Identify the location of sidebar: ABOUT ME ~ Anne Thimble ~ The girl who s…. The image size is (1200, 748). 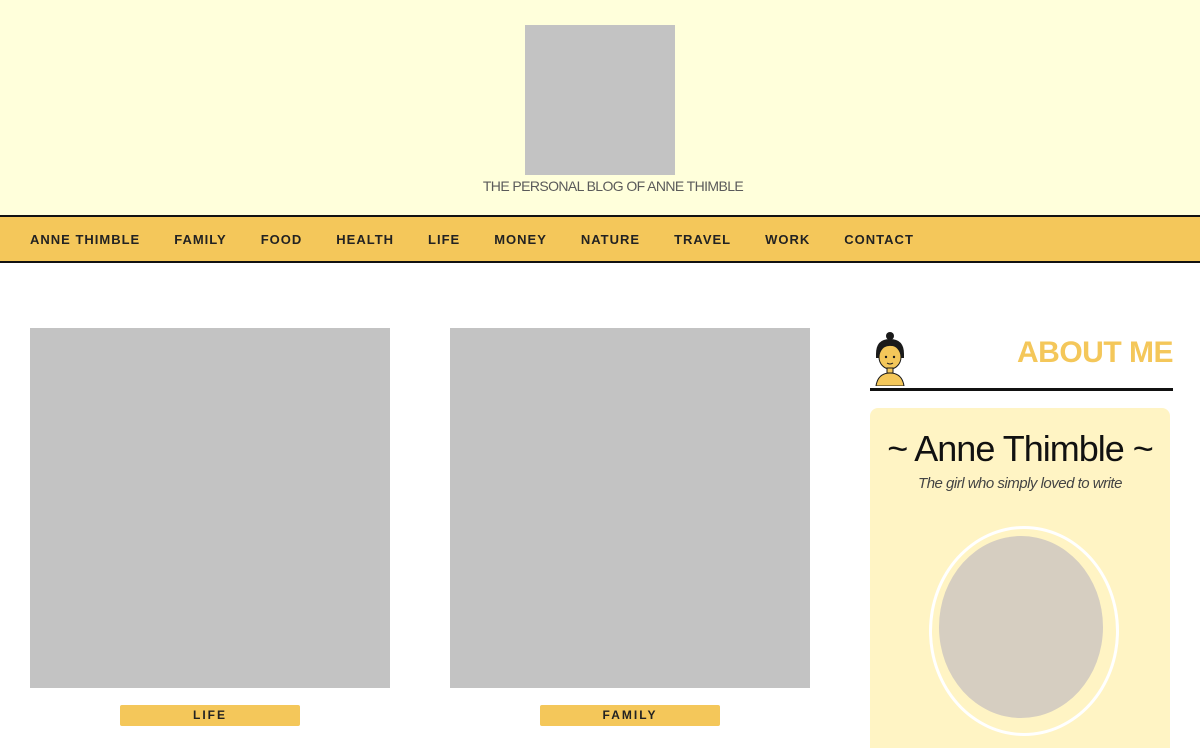
(1022, 537).